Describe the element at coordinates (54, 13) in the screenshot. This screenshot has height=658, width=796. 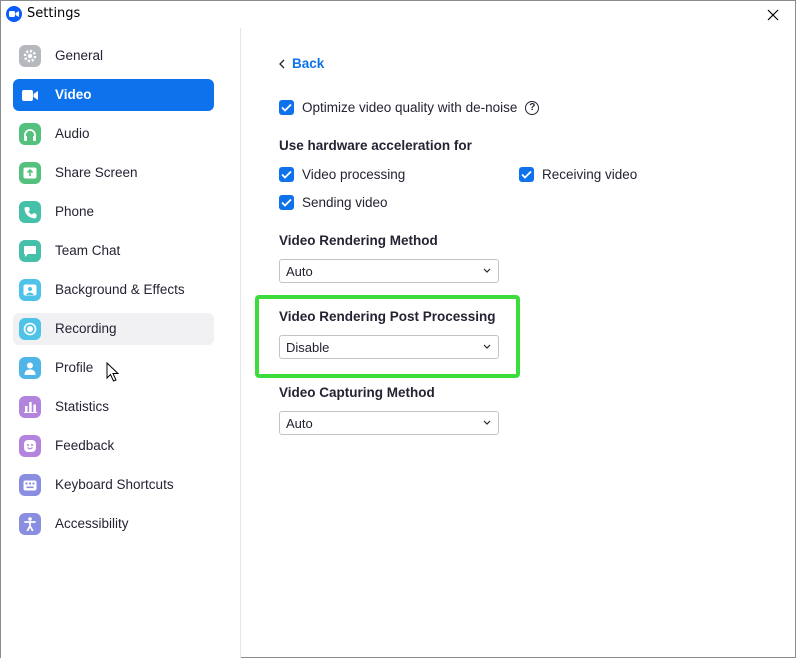
I see `window-title: Settings` at that location.